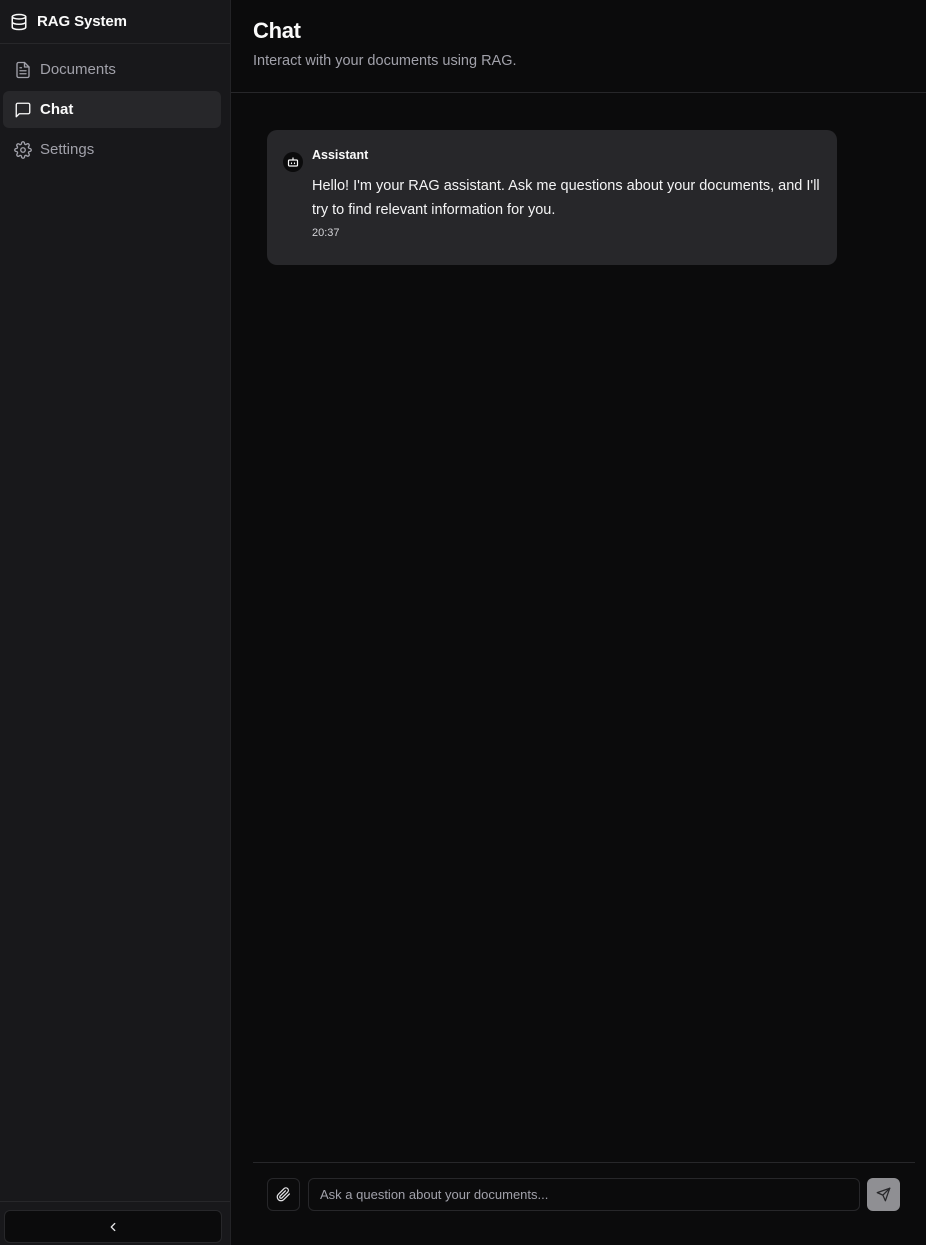  I want to click on sidebar-item-label: Settings, so click(67, 149).